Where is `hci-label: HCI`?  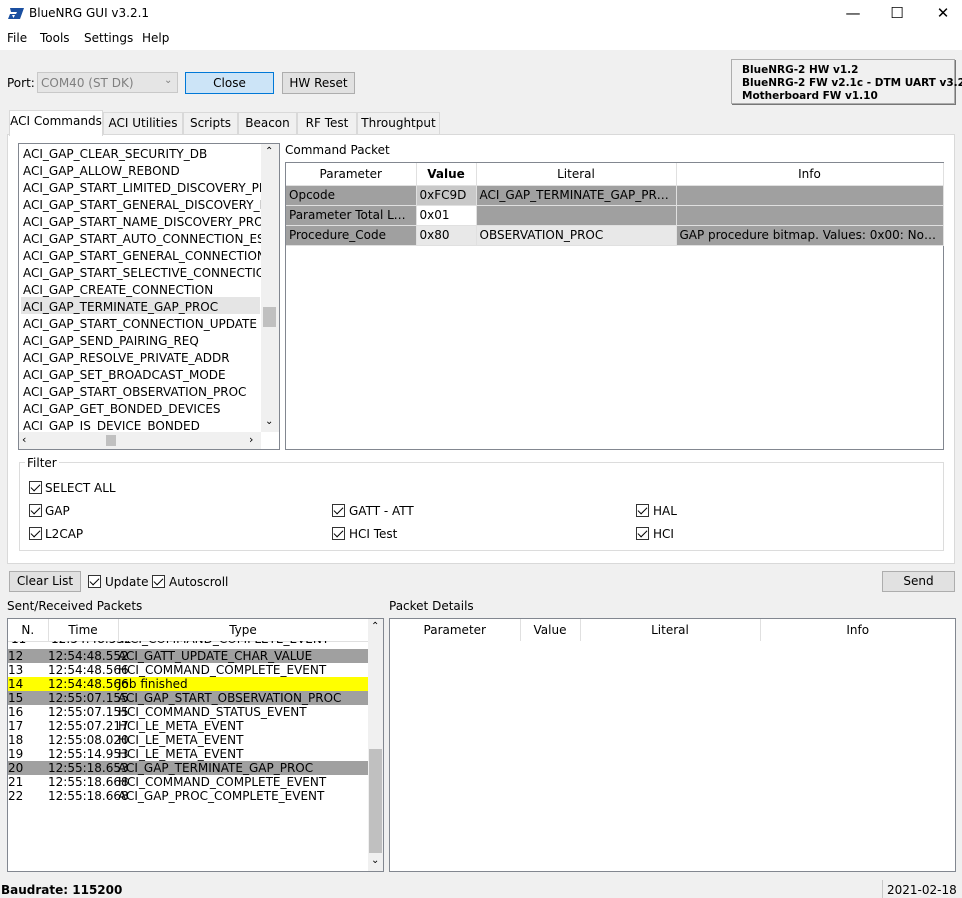 hci-label: HCI is located at coordinates (663, 534).